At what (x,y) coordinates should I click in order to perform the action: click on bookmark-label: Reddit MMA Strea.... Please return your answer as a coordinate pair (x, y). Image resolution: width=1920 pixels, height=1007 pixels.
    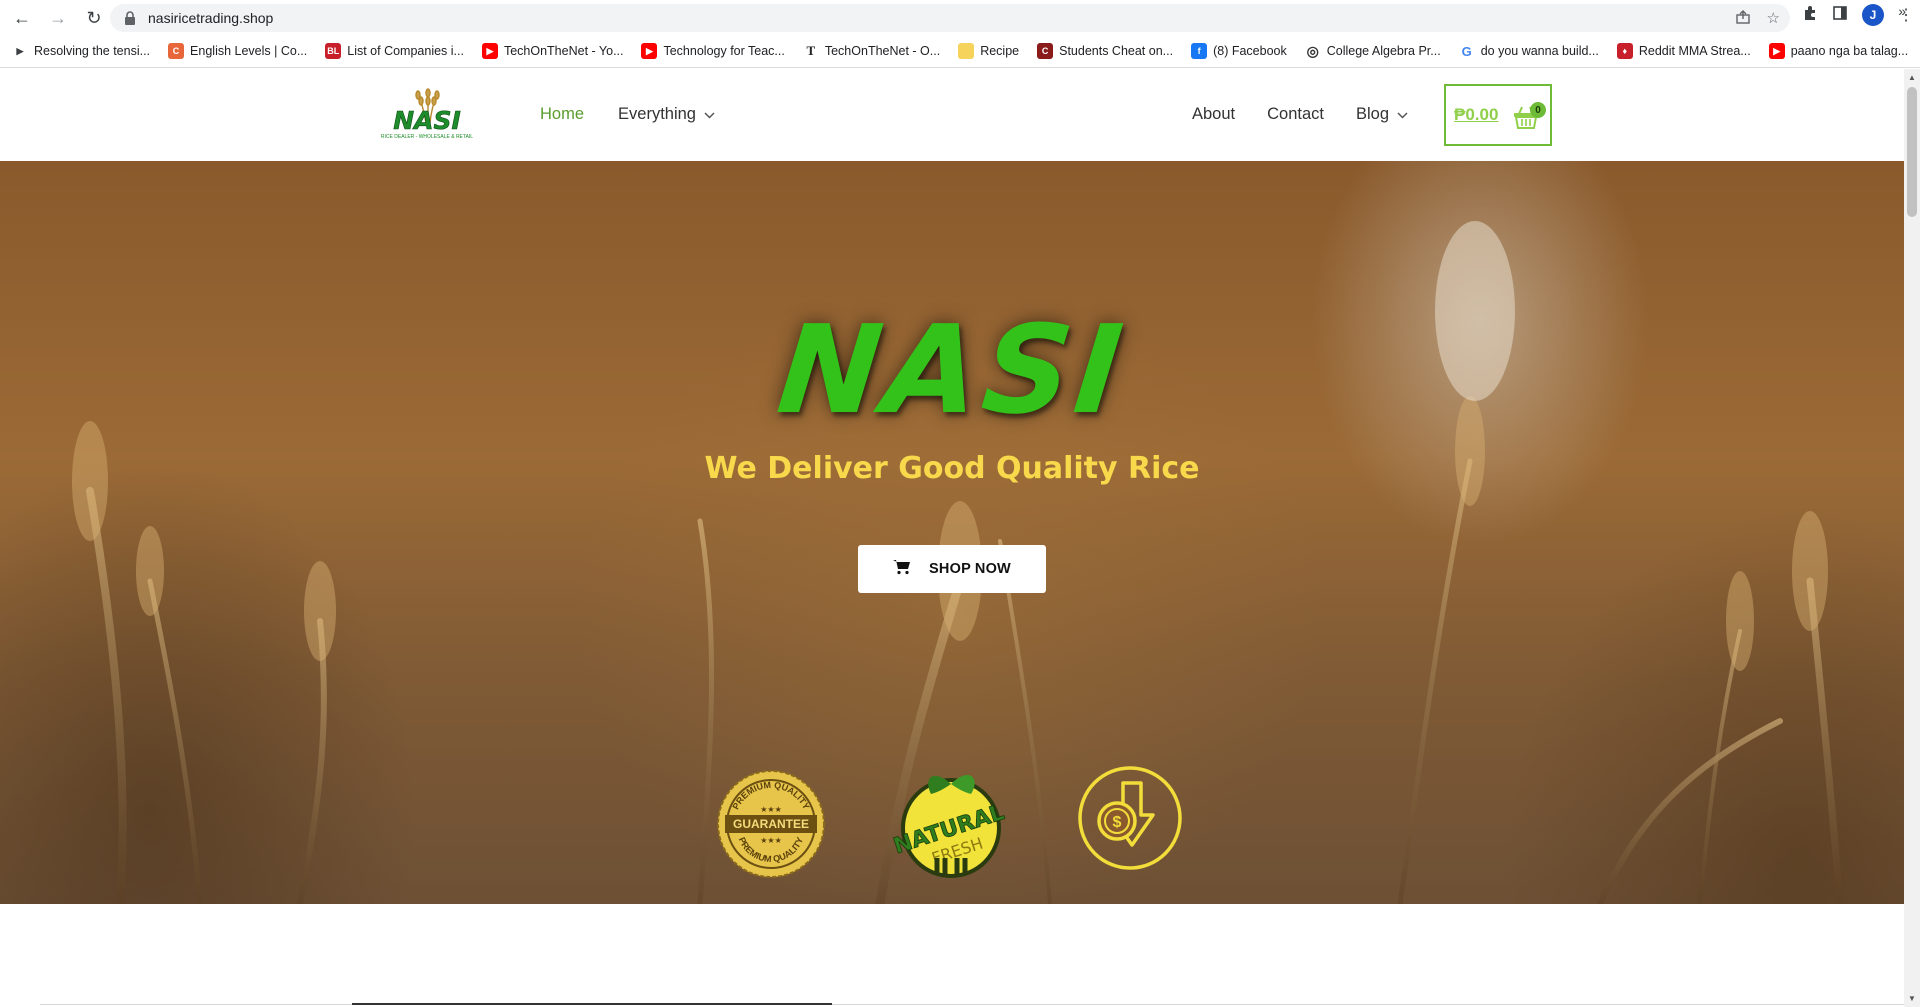
    Looking at the image, I should click on (1694, 51).